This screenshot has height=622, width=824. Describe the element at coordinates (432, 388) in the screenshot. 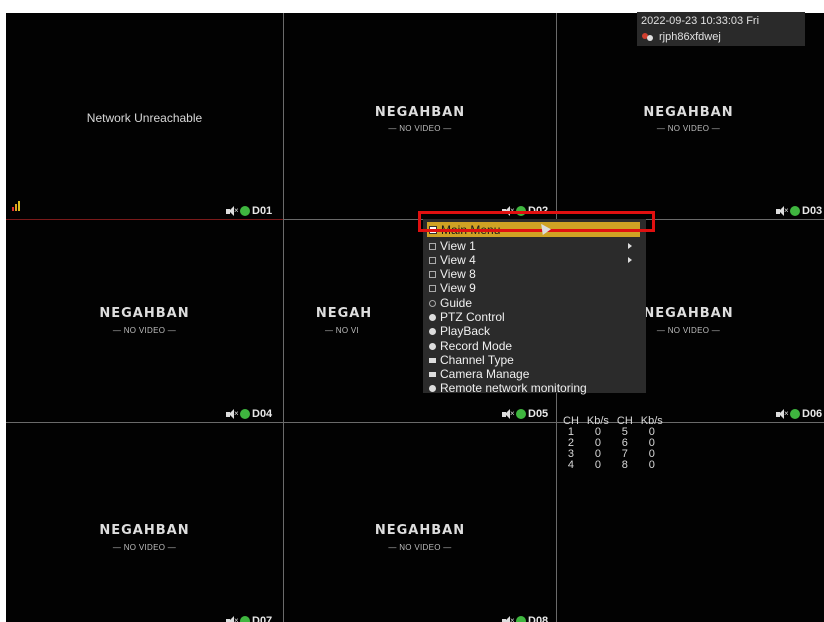

I see `remote-icon` at that location.